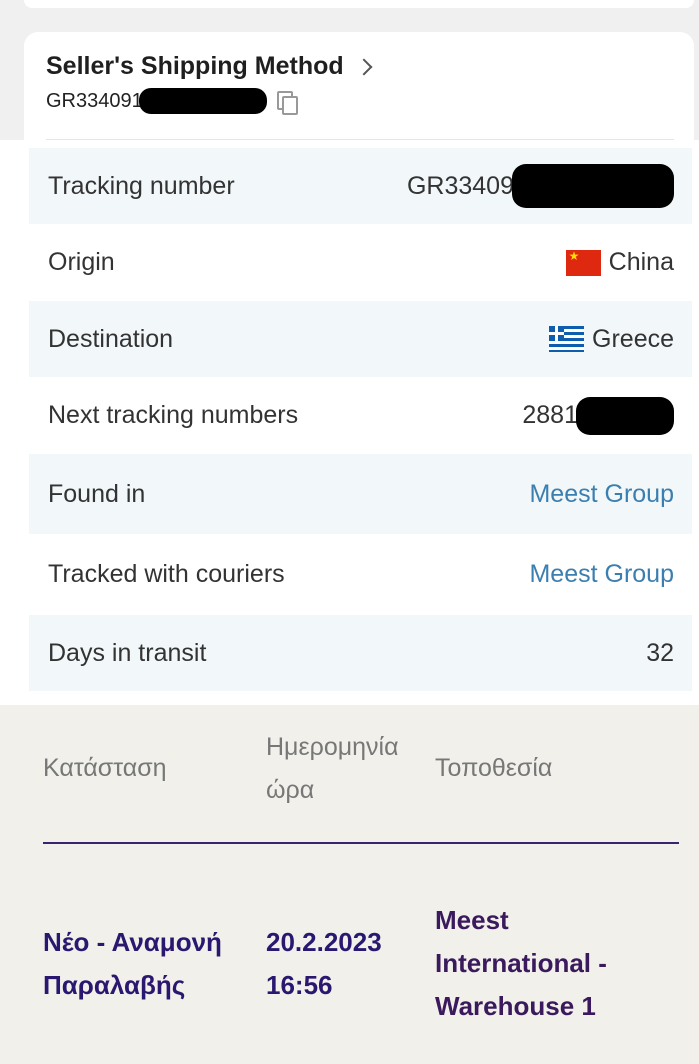 Image resolution: width=699 pixels, height=1064 pixels. Describe the element at coordinates (361, 843) in the screenshot. I see `header-divider` at that location.